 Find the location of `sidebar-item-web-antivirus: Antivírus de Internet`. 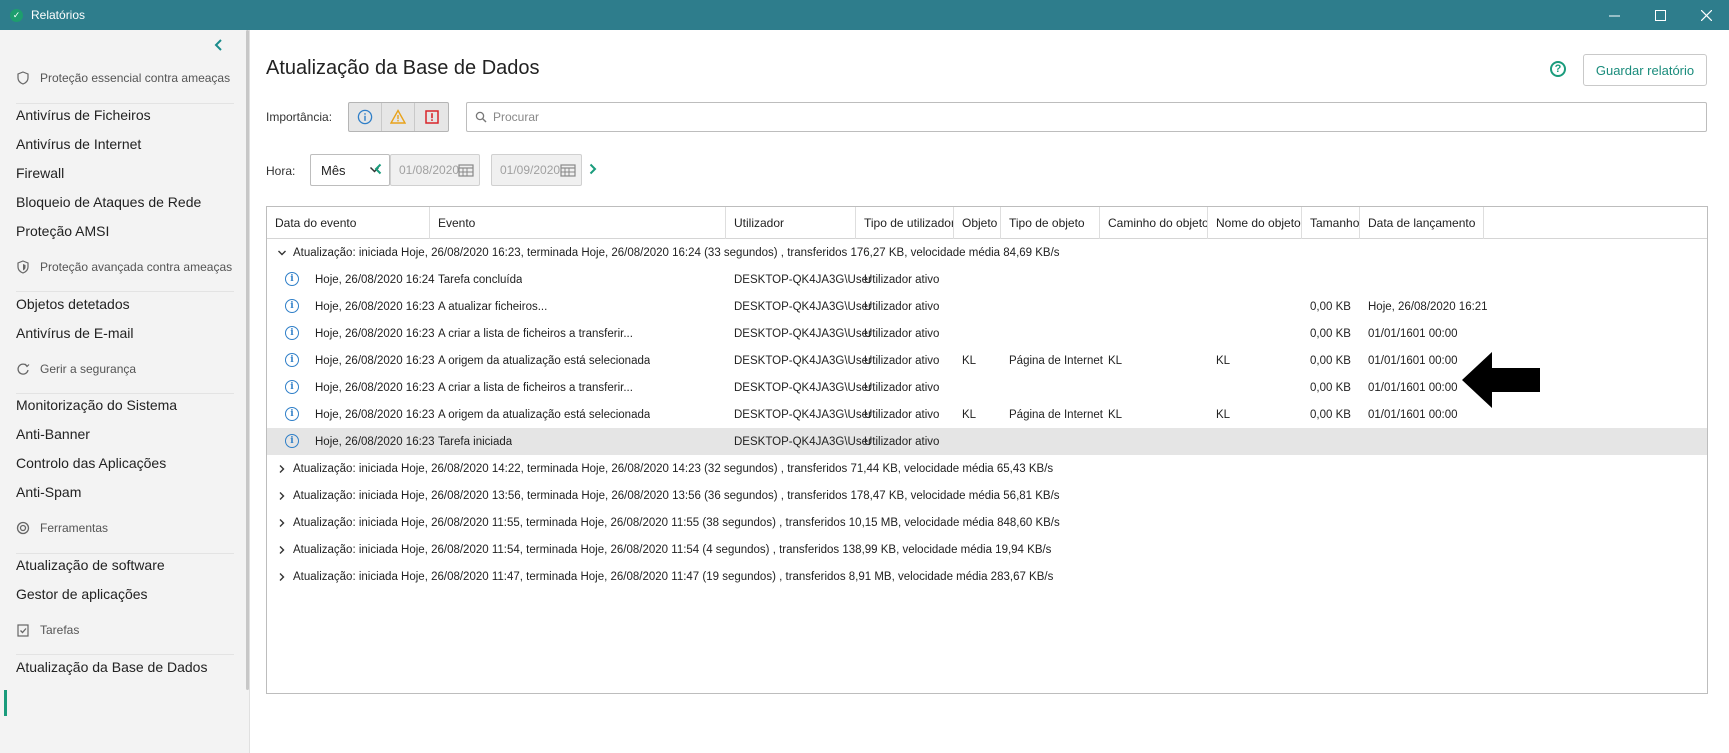

sidebar-item-web-antivirus: Antivírus de Internet is located at coordinates (78, 144).